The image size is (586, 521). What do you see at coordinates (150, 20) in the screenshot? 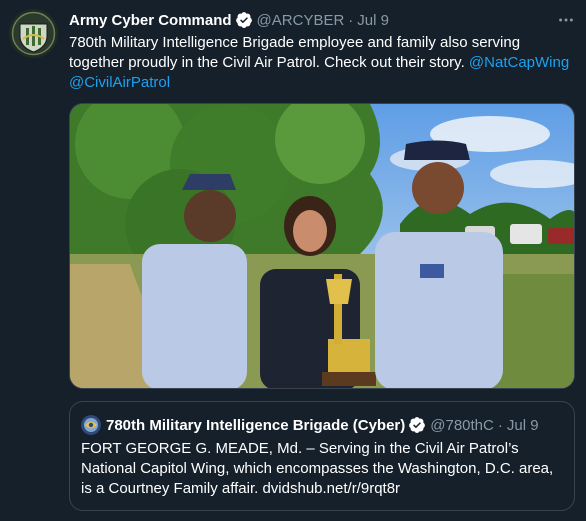
I see `author-display-name: Army Cyber Command` at bounding box center [150, 20].